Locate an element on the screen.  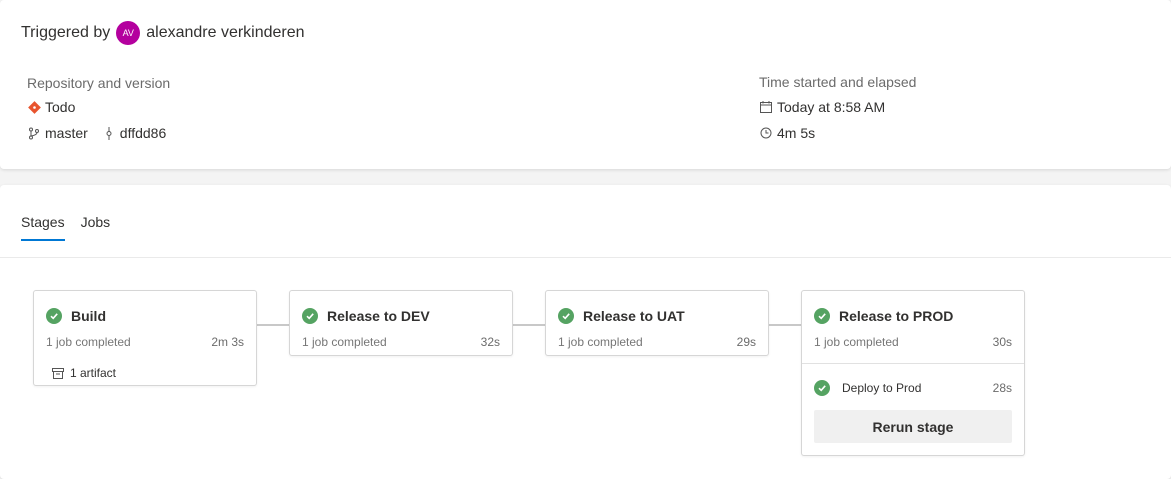
stage-duration: 2m 3s is located at coordinates (227, 342).